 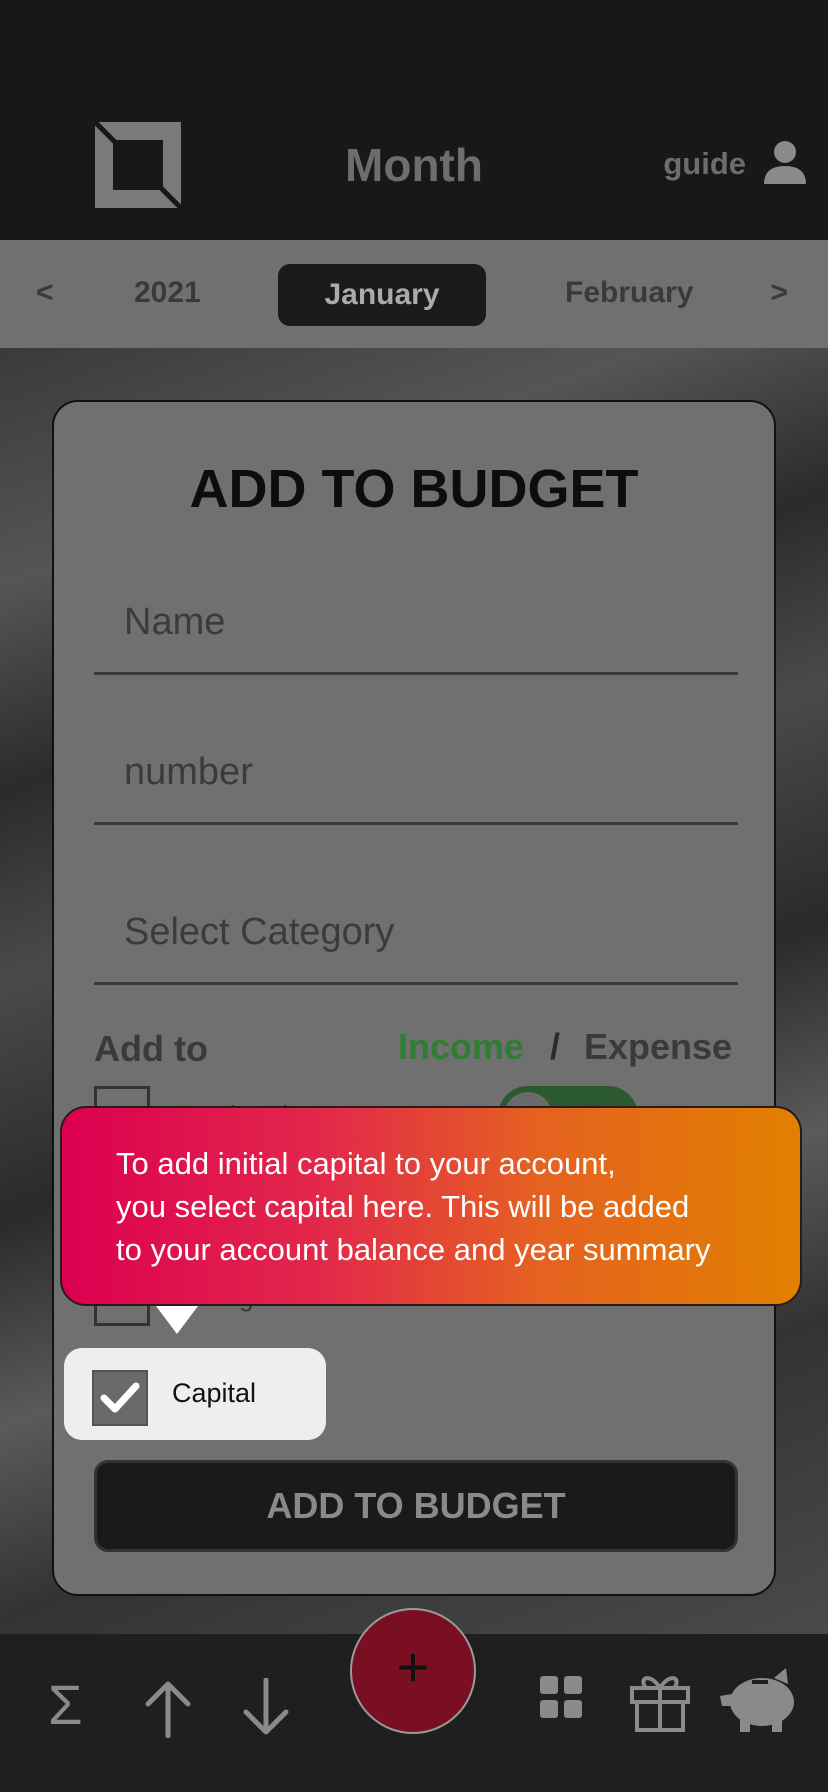 I want to click on add-to-budget-button: ADD TO BUDGET, so click(x=416, y=1506).